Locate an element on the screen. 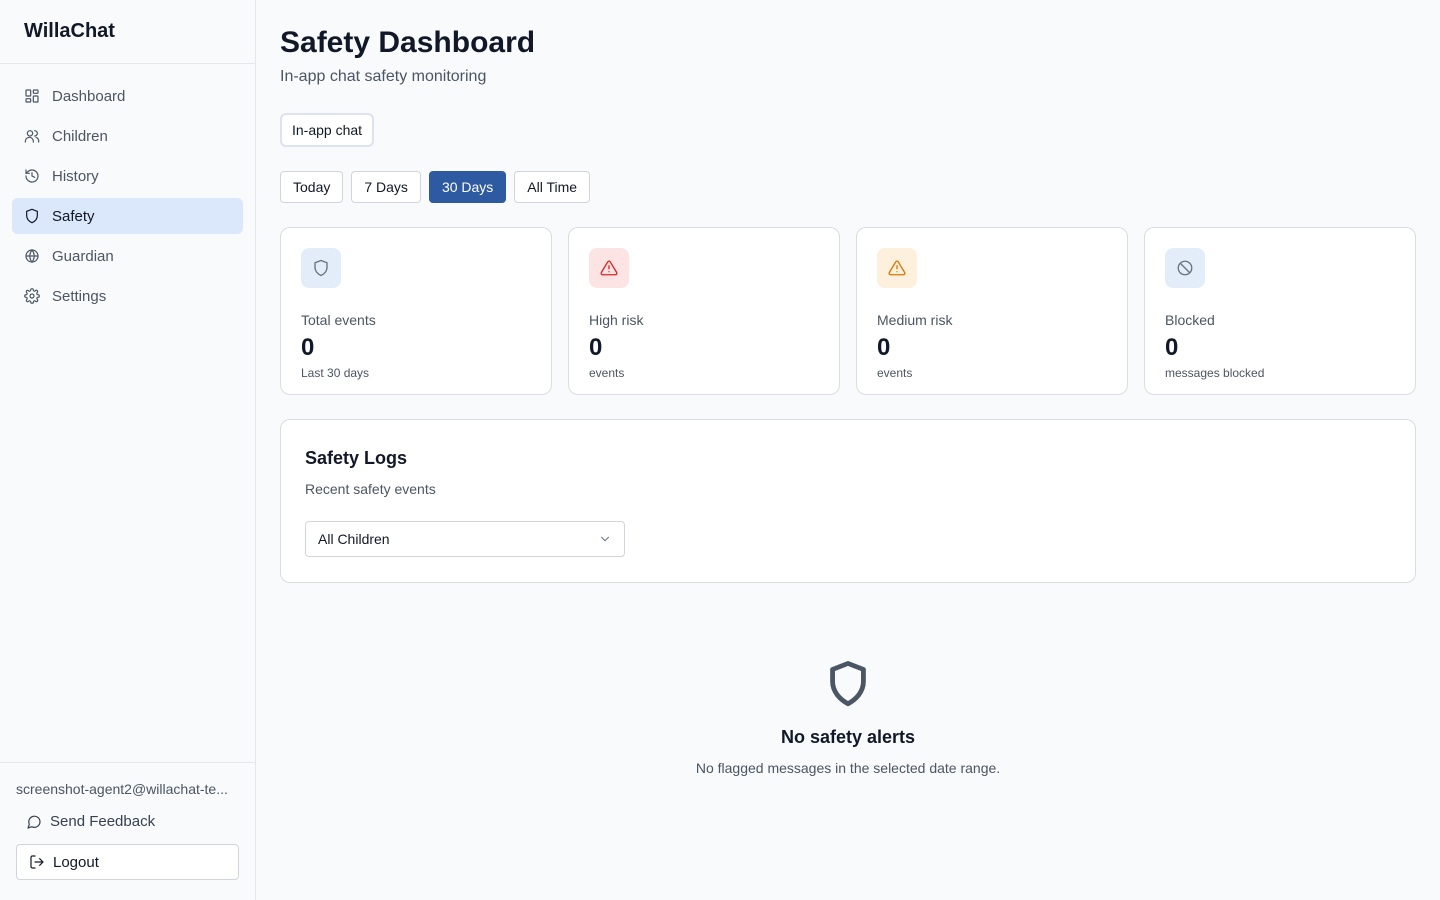 This screenshot has height=900, width=1440. send-feedback-label: Send Feedback is located at coordinates (103, 821).